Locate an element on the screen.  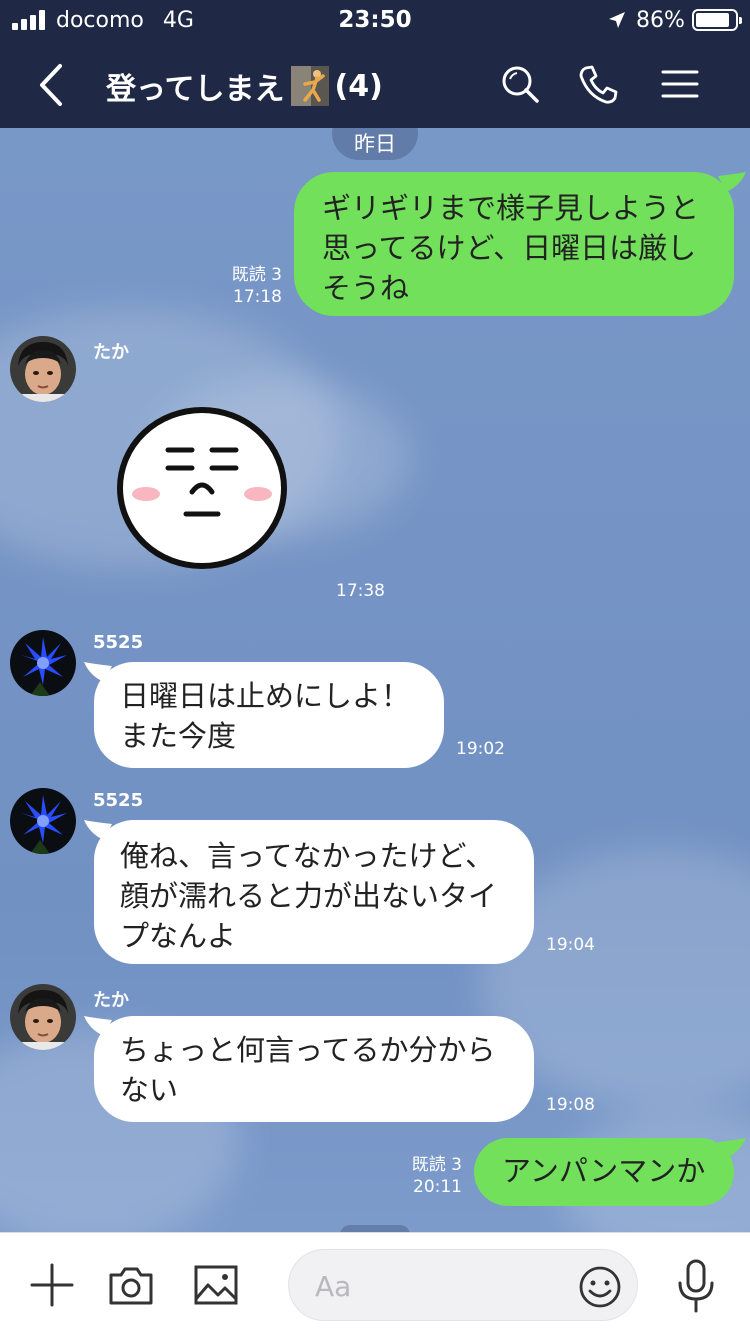
phone-icon is located at coordinates (598, 84).